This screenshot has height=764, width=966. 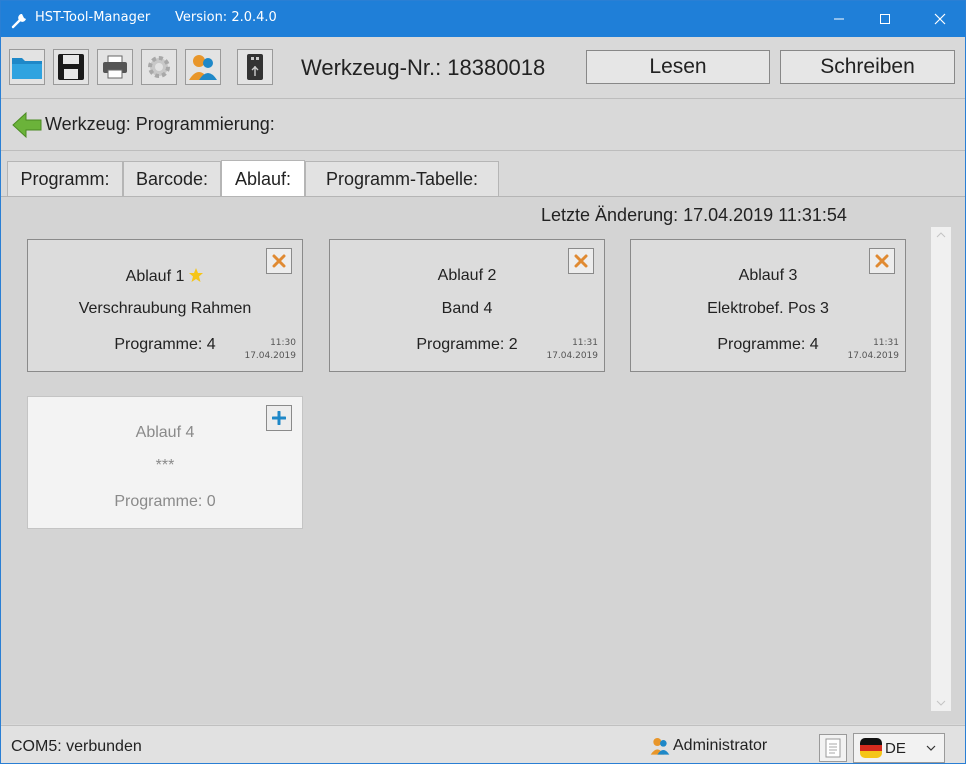 I want to click on ablauf-card-empty: Ablauf 4 *** Programme: 0, so click(x=165, y=462).